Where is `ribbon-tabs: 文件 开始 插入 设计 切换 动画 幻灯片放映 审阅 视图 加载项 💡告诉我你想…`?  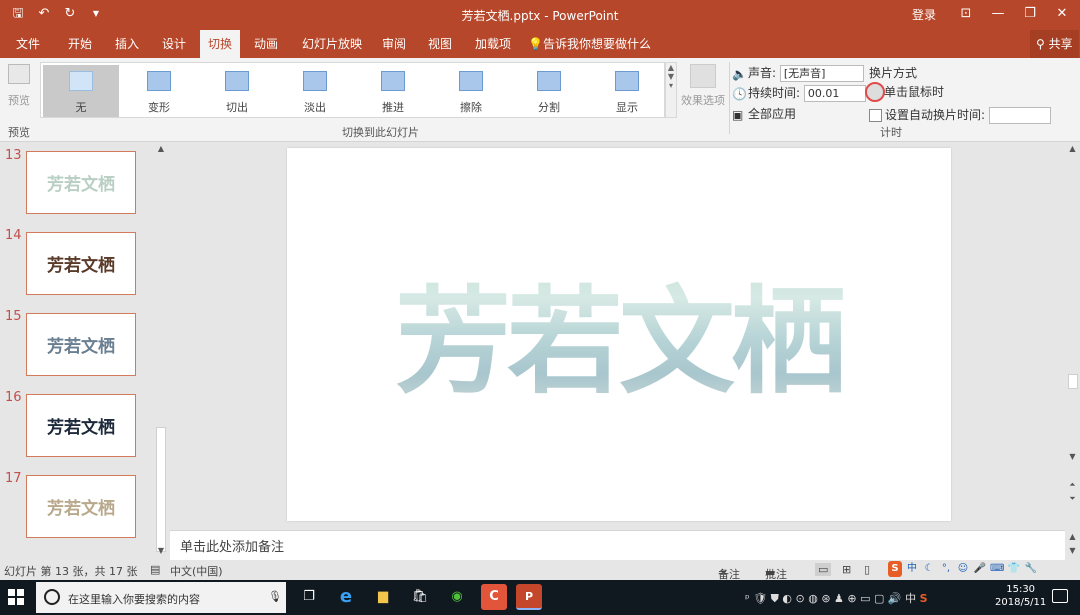
ribbon-tabs: 文件 开始 插入 设计 切换 动画 幻灯片放映 审阅 视图 加载项 💡告诉我你想… is located at coordinates (540, 44).